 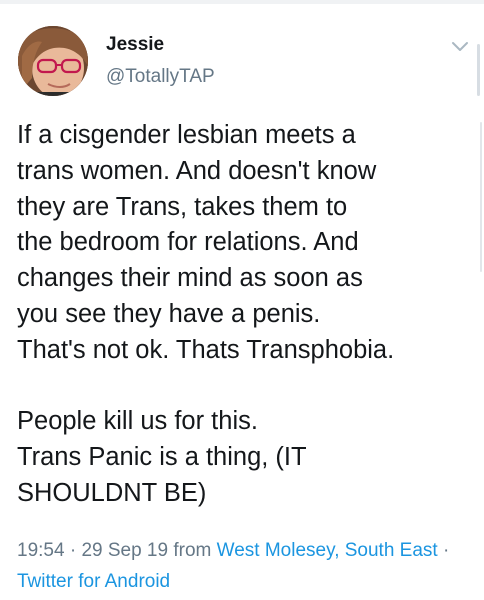 What do you see at coordinates (135, 45) in the screenshot?
I see `author-display-name: Jessie` at bounding box center [135, 45].